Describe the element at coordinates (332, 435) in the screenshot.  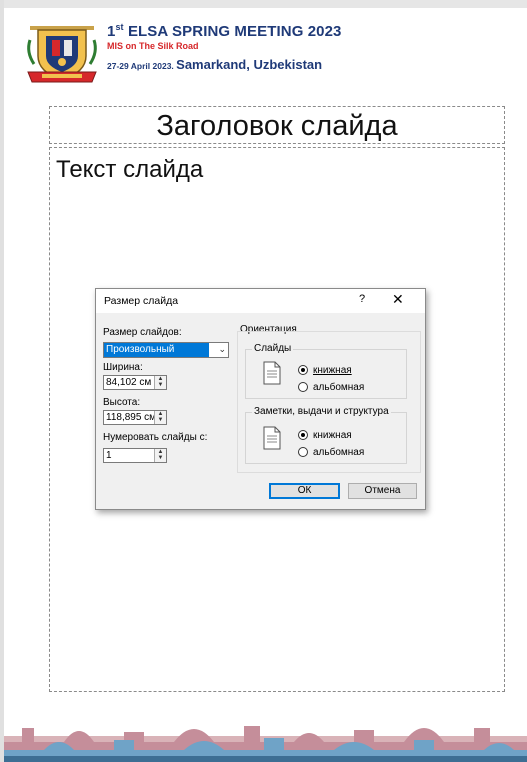
I see `notes-portrait-label: книжная` at that location.